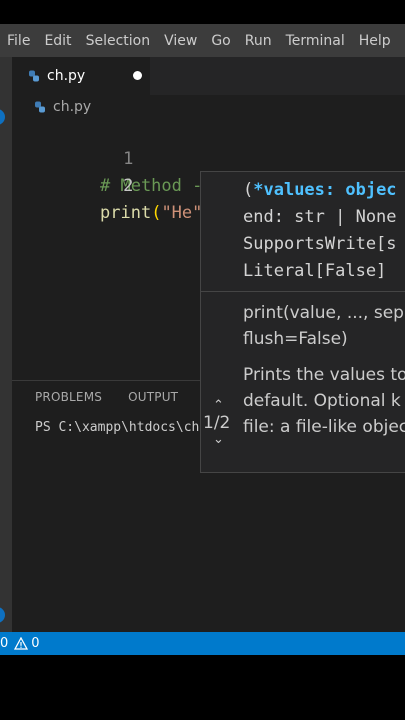 The height and width of the screenshot is (720, 405). Describe the element at coordinates (68, 397) in the screenshot. I see `tab-problems: PROBLEMS` at that location.